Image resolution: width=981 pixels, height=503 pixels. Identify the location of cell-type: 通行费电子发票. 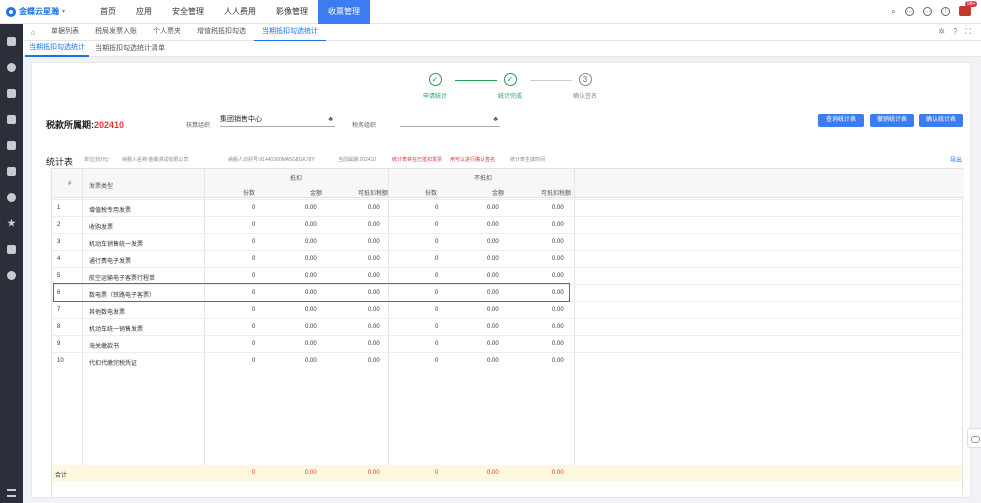
(110, 262).